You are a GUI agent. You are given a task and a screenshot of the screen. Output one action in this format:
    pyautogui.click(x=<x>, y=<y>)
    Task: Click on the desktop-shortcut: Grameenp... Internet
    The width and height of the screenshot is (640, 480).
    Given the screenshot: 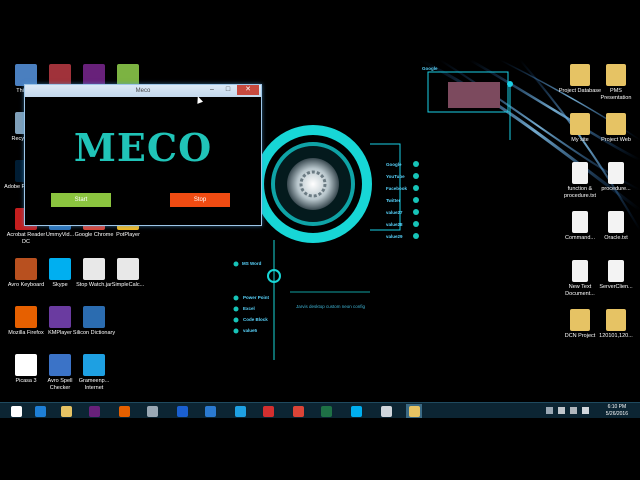 What is the action you would take?
    pyautogui.click(x=94, y=372)
    